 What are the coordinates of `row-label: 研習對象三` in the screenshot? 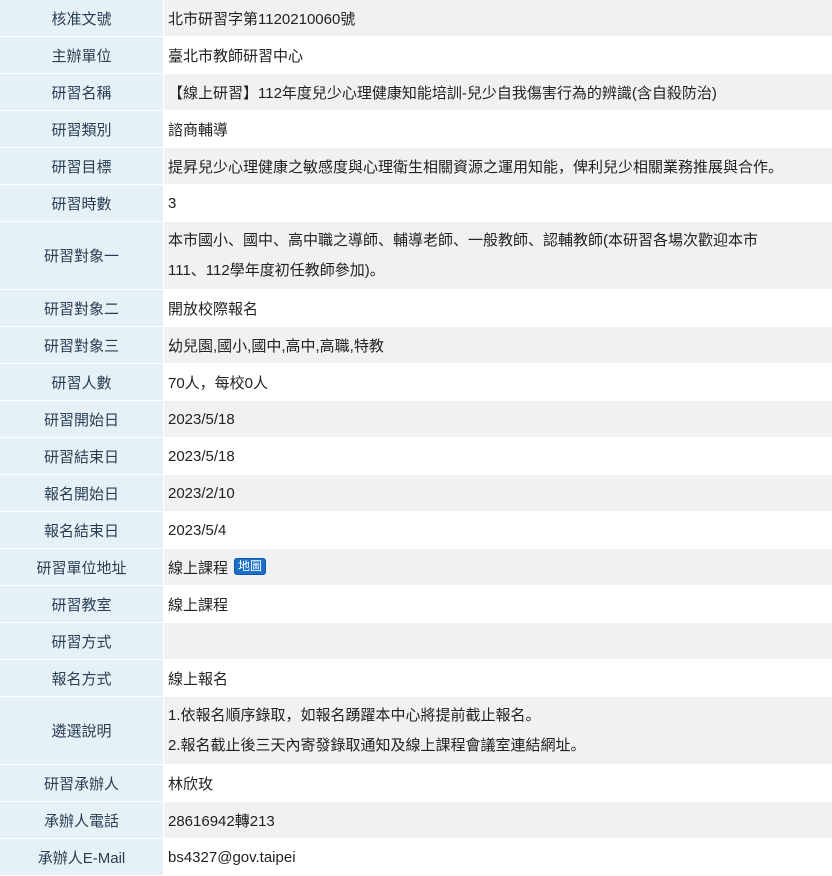 It's located at (82, 345).